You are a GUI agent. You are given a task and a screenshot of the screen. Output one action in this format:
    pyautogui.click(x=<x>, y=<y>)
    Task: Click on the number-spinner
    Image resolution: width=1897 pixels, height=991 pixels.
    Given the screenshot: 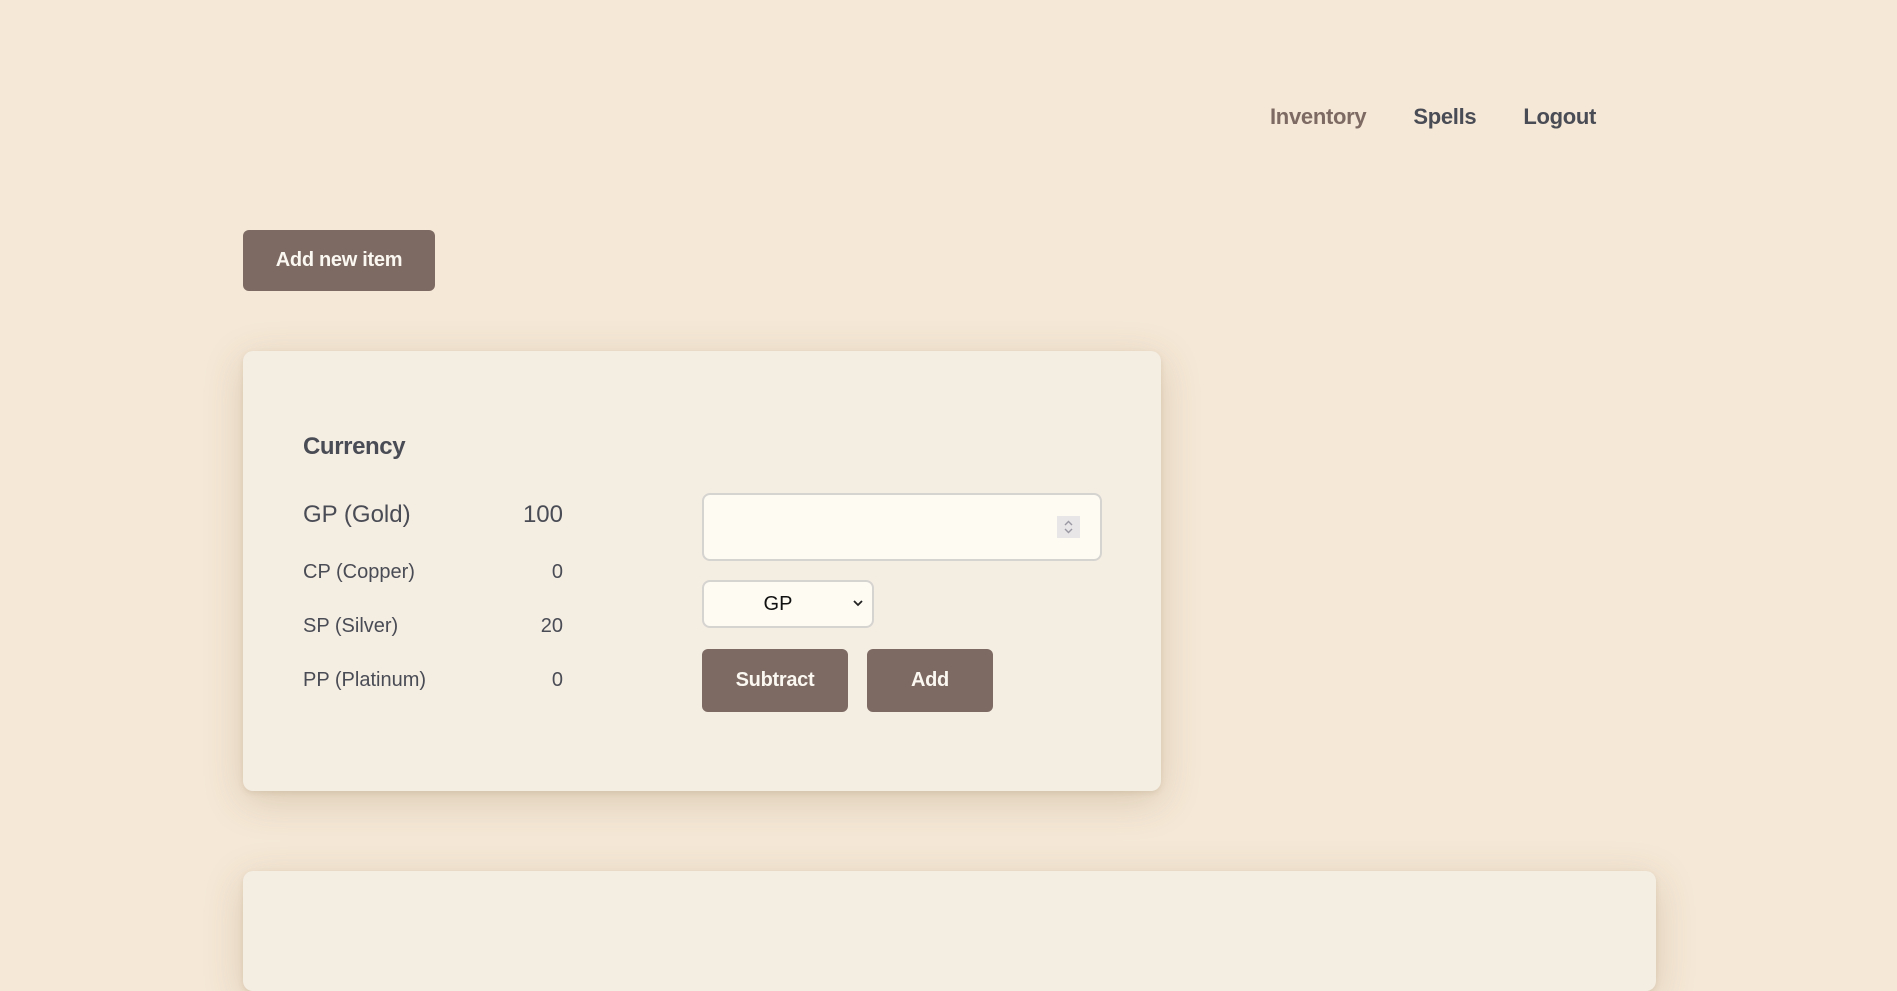 What is the action you would take?
    pyautogui.click(x=1068, y=527)
    